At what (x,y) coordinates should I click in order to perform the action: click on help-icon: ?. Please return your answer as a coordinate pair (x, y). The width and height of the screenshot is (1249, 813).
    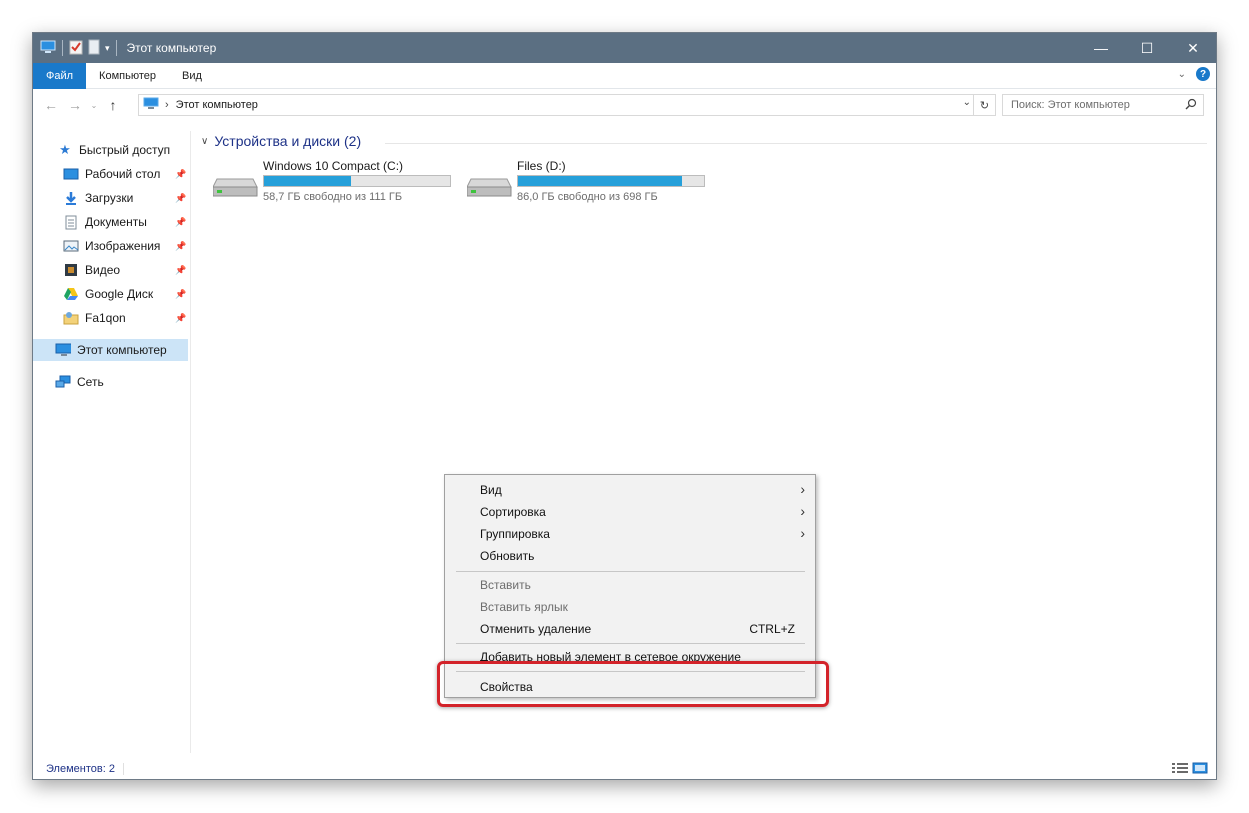
    Looking at the image, I should click on (1203, 74).